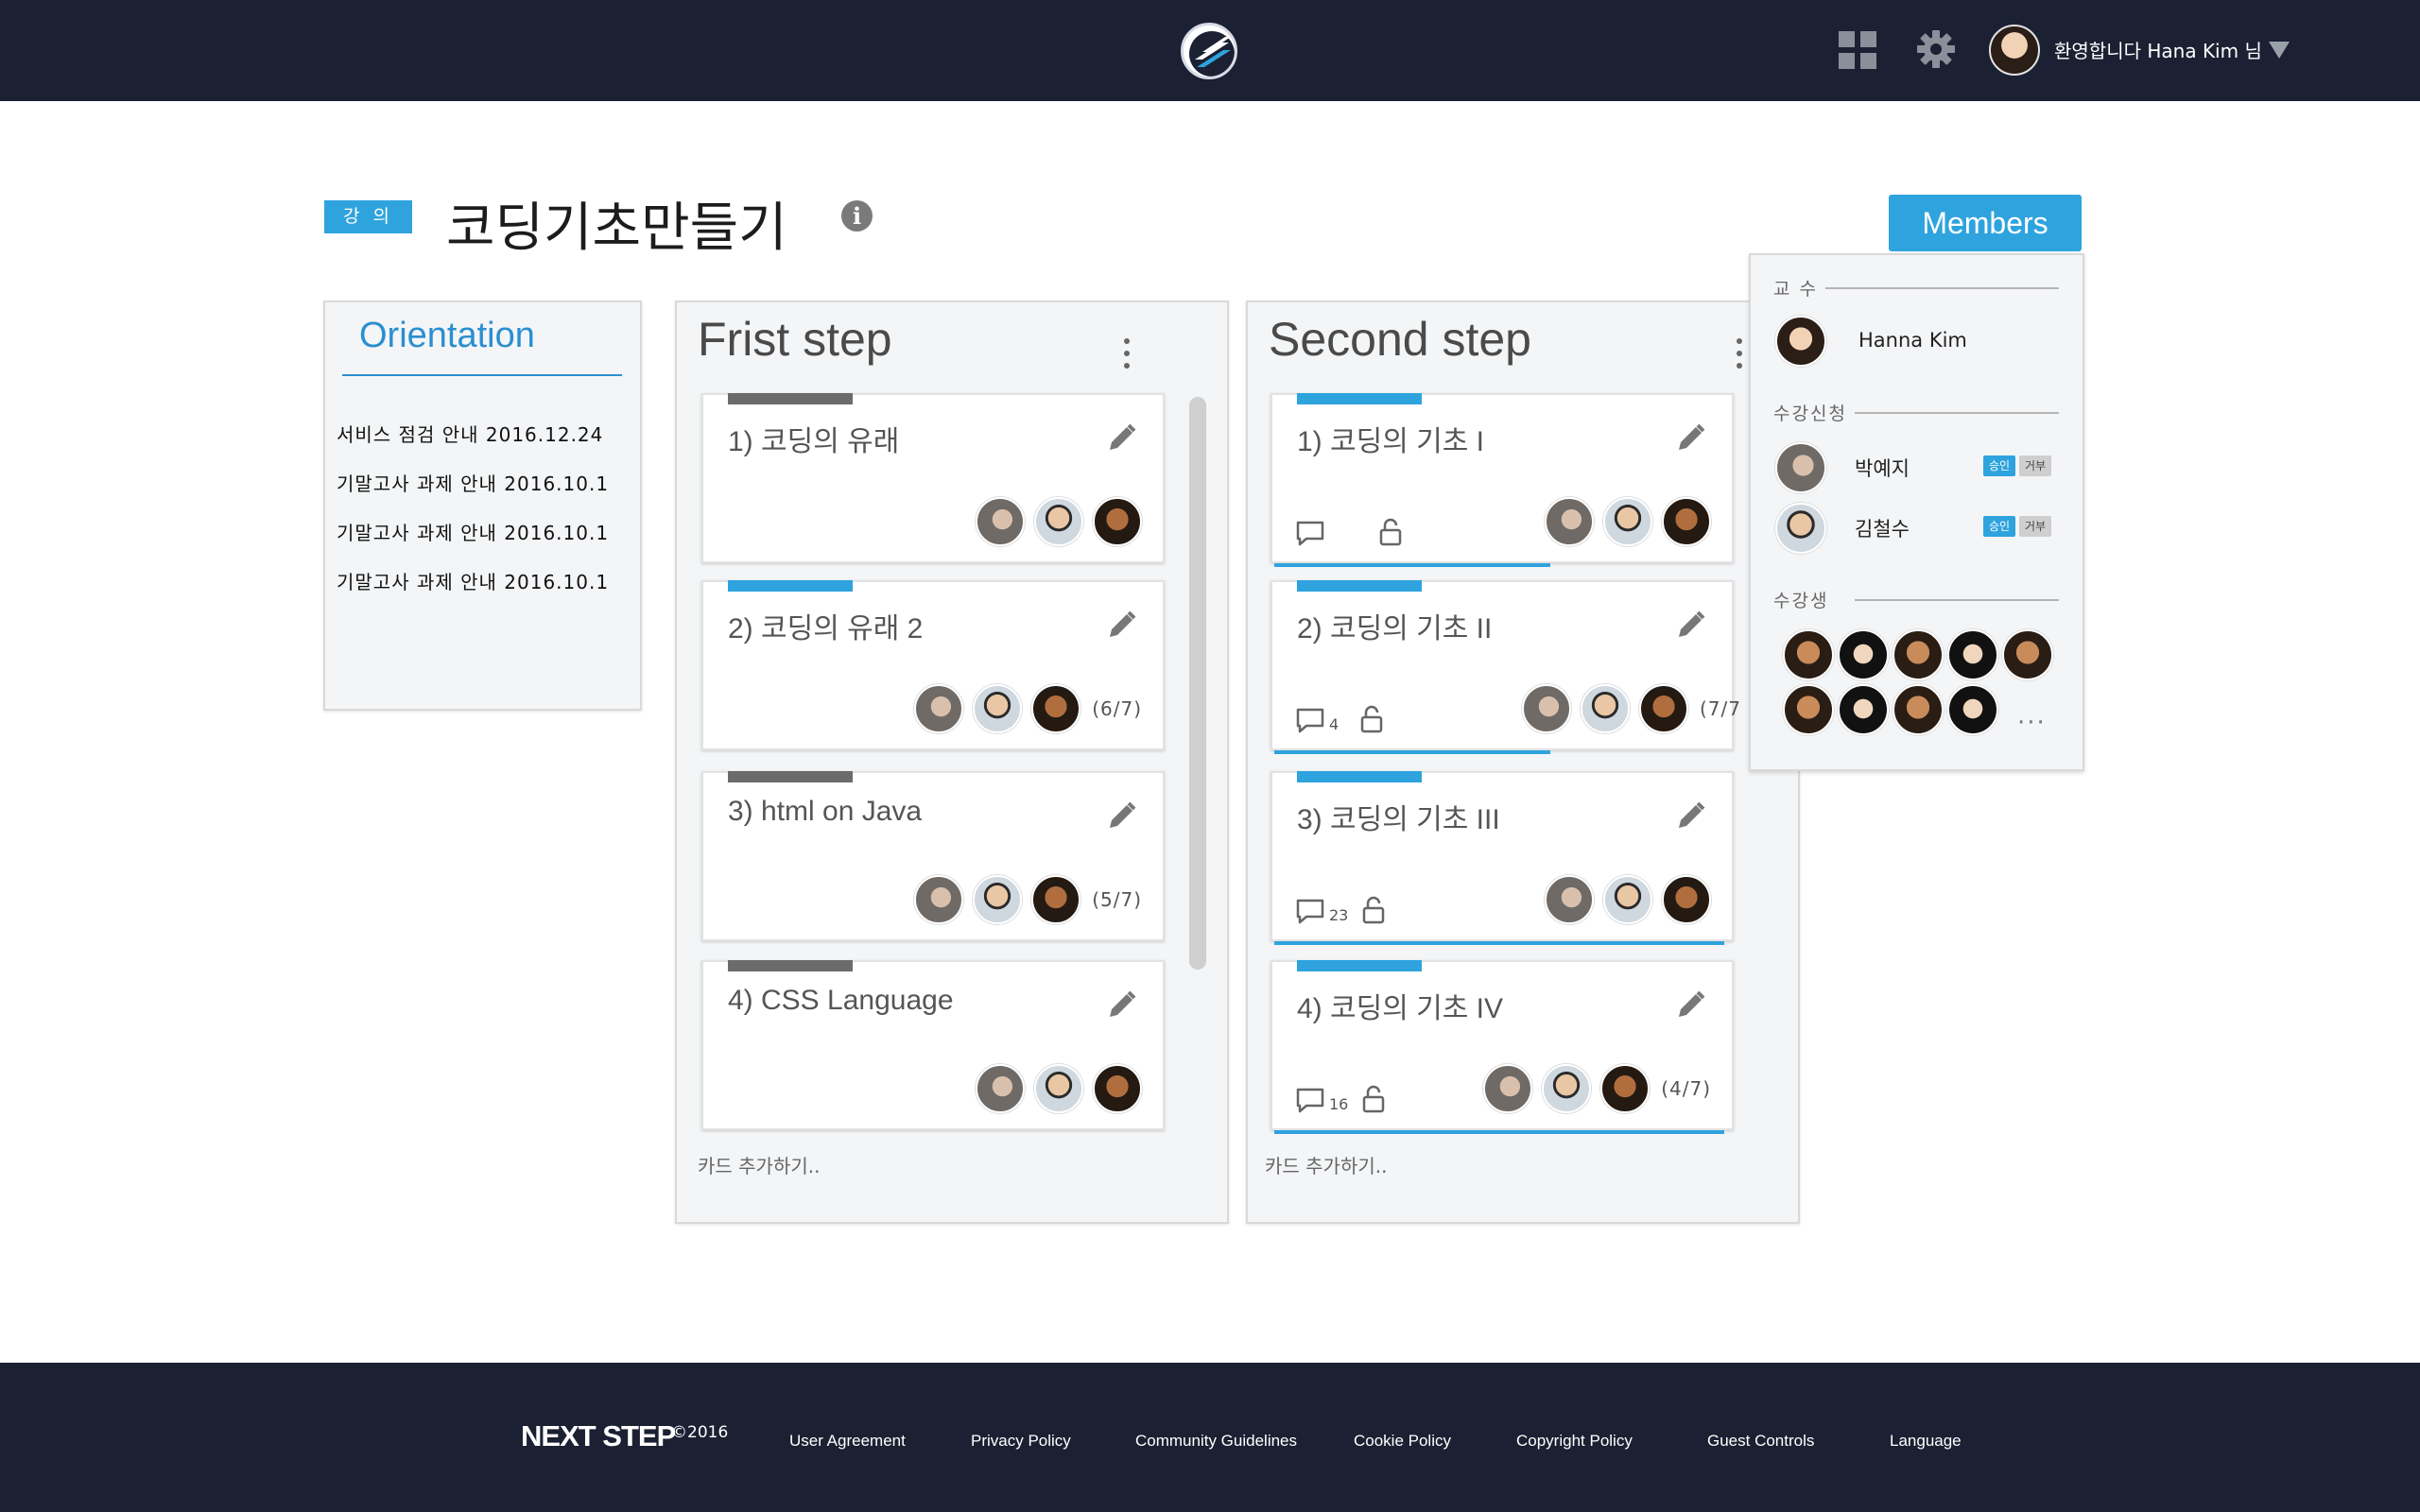  Describe the element at coordinates (598, 1435) in the screenshot. I see `footer-brand: NEXT STEP` at that location.